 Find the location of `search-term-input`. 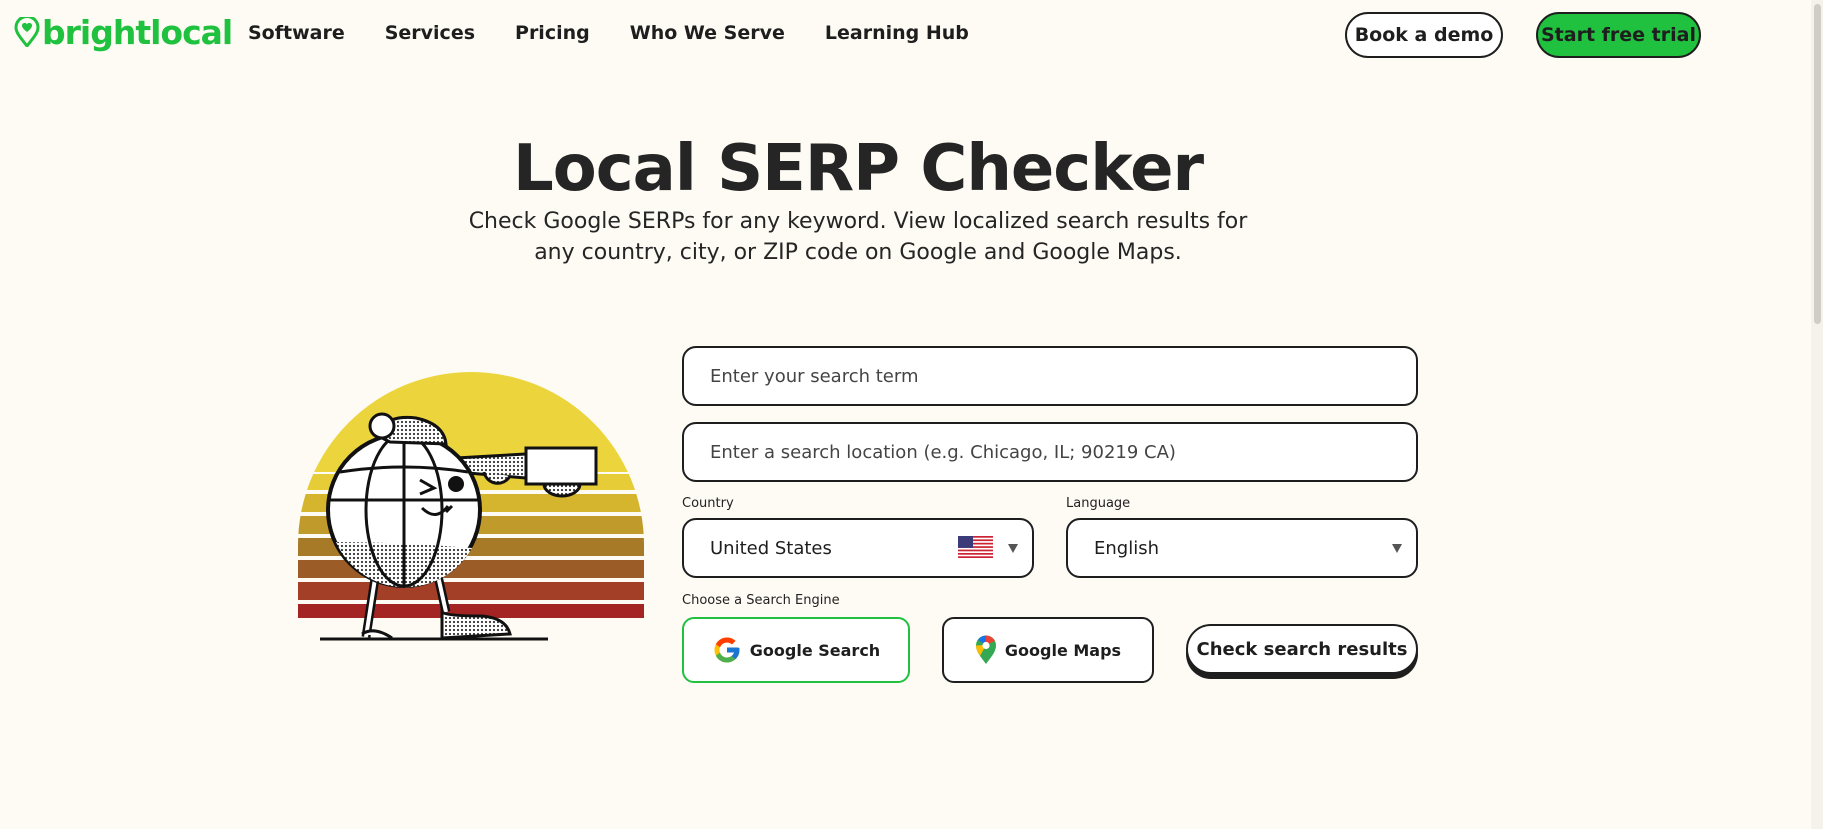

search-term-input is located at coordinates (1050, 376).